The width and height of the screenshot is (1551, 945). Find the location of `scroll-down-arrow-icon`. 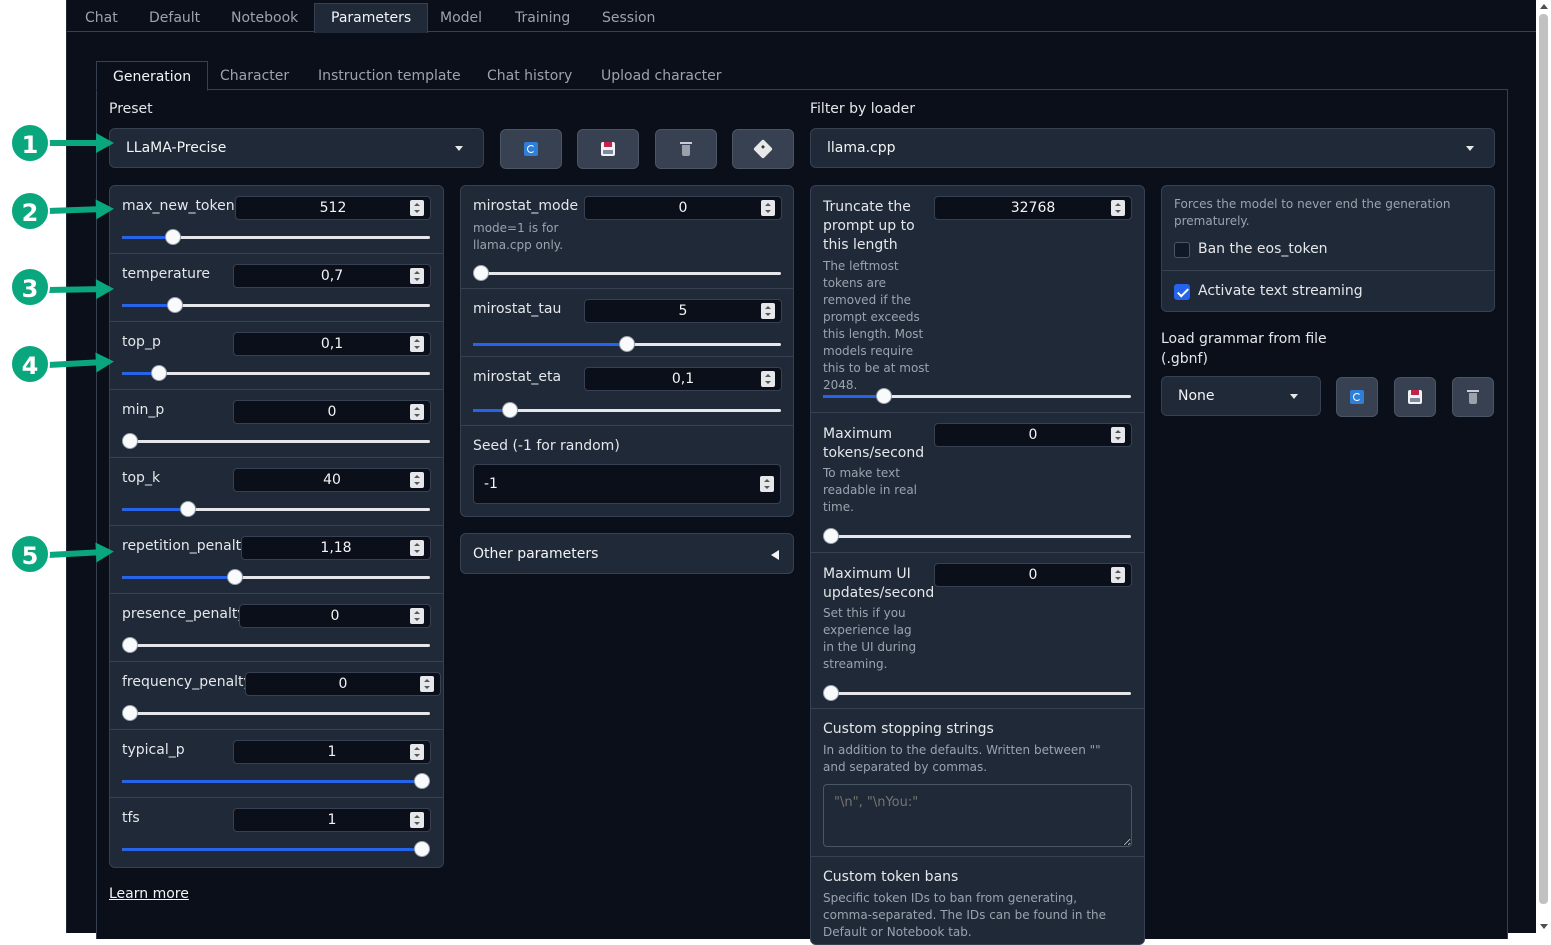

scroll-down-arrow-icon is located at coordinates (1544, 926).